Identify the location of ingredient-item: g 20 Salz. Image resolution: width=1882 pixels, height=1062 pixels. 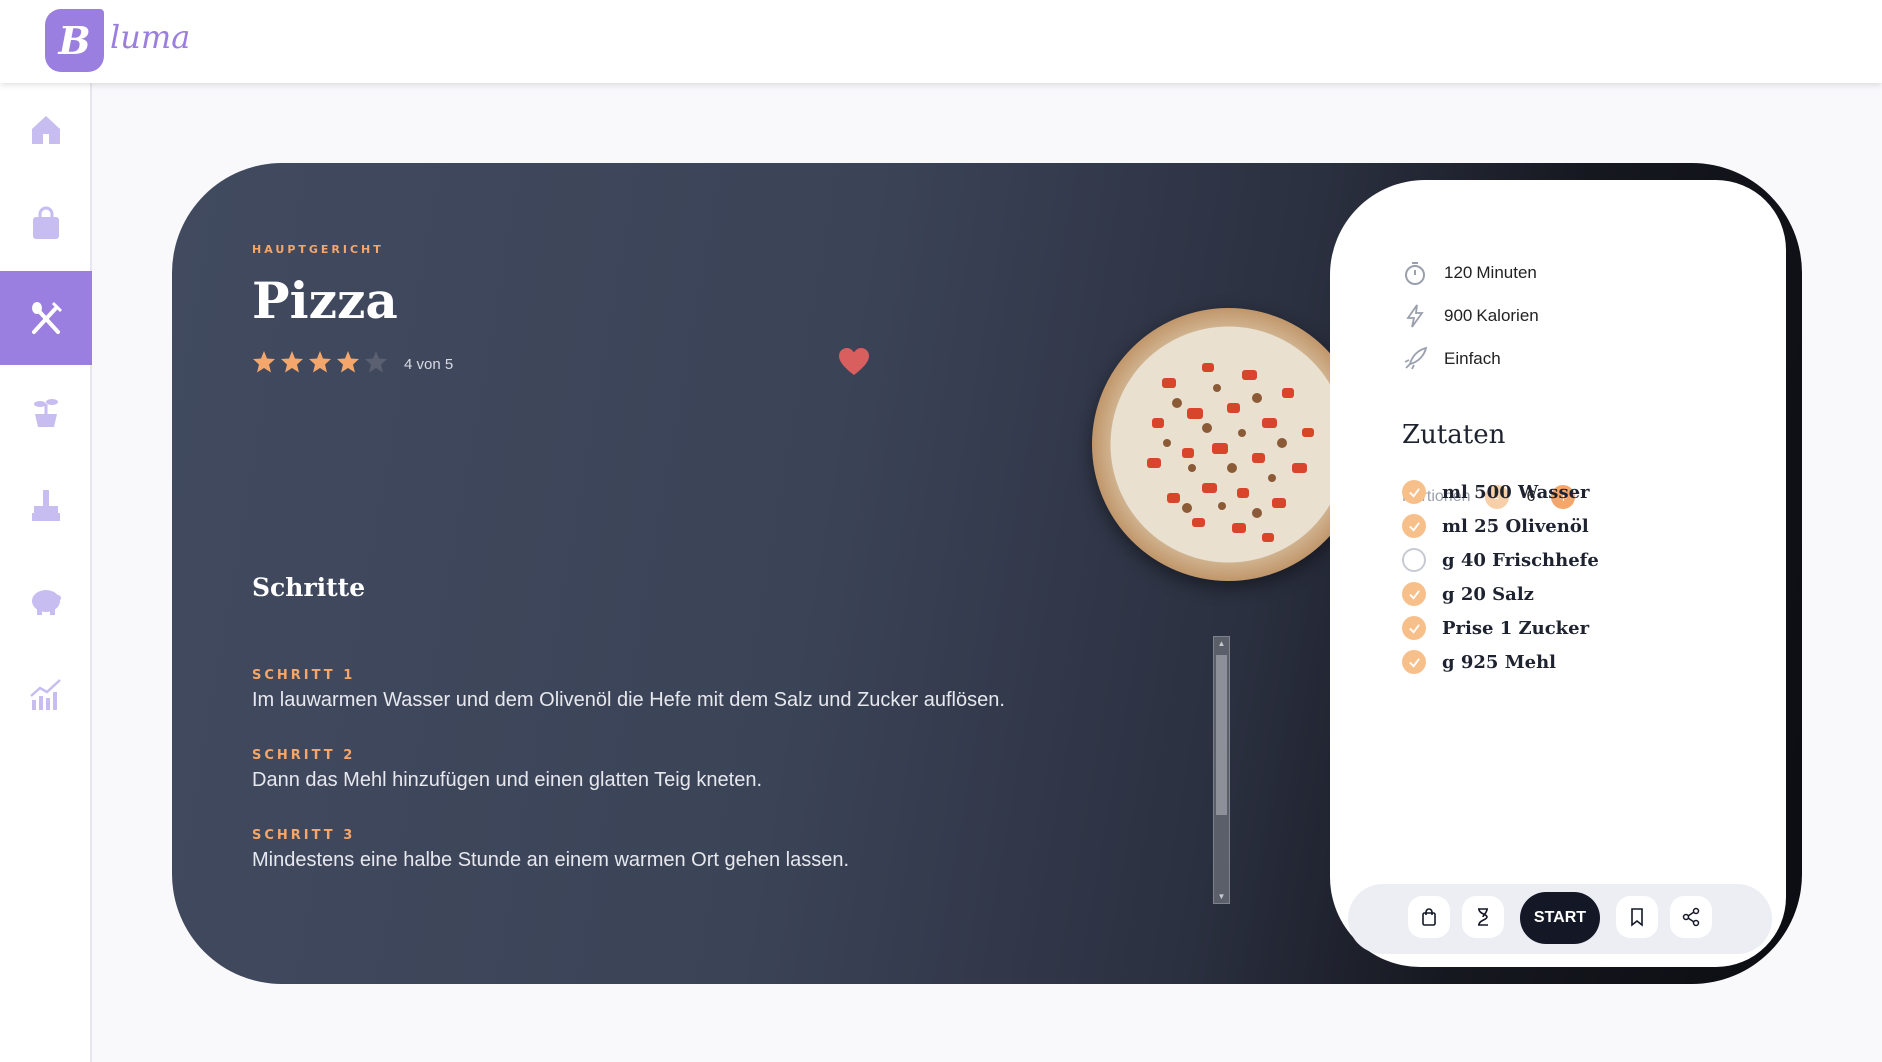
(1468, 594).